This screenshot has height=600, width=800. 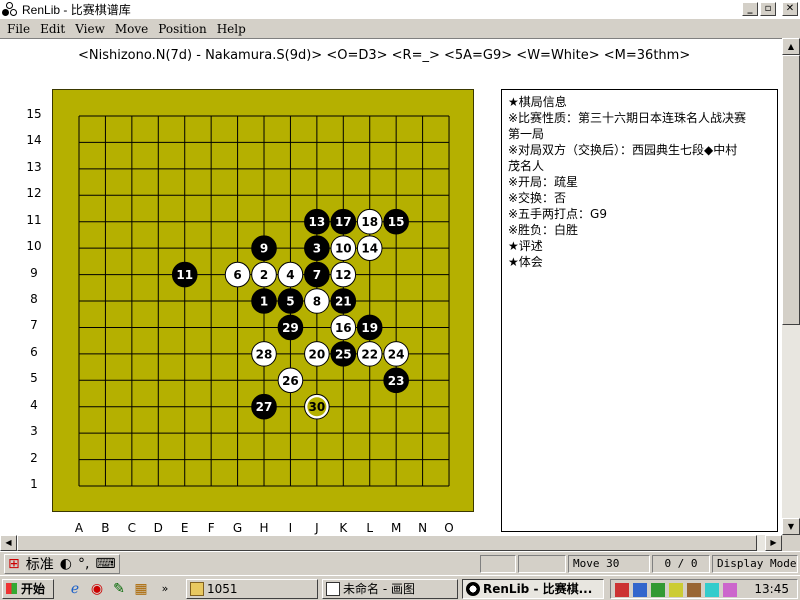 I want to click on move-number: 9, so click(x=264, y=249).